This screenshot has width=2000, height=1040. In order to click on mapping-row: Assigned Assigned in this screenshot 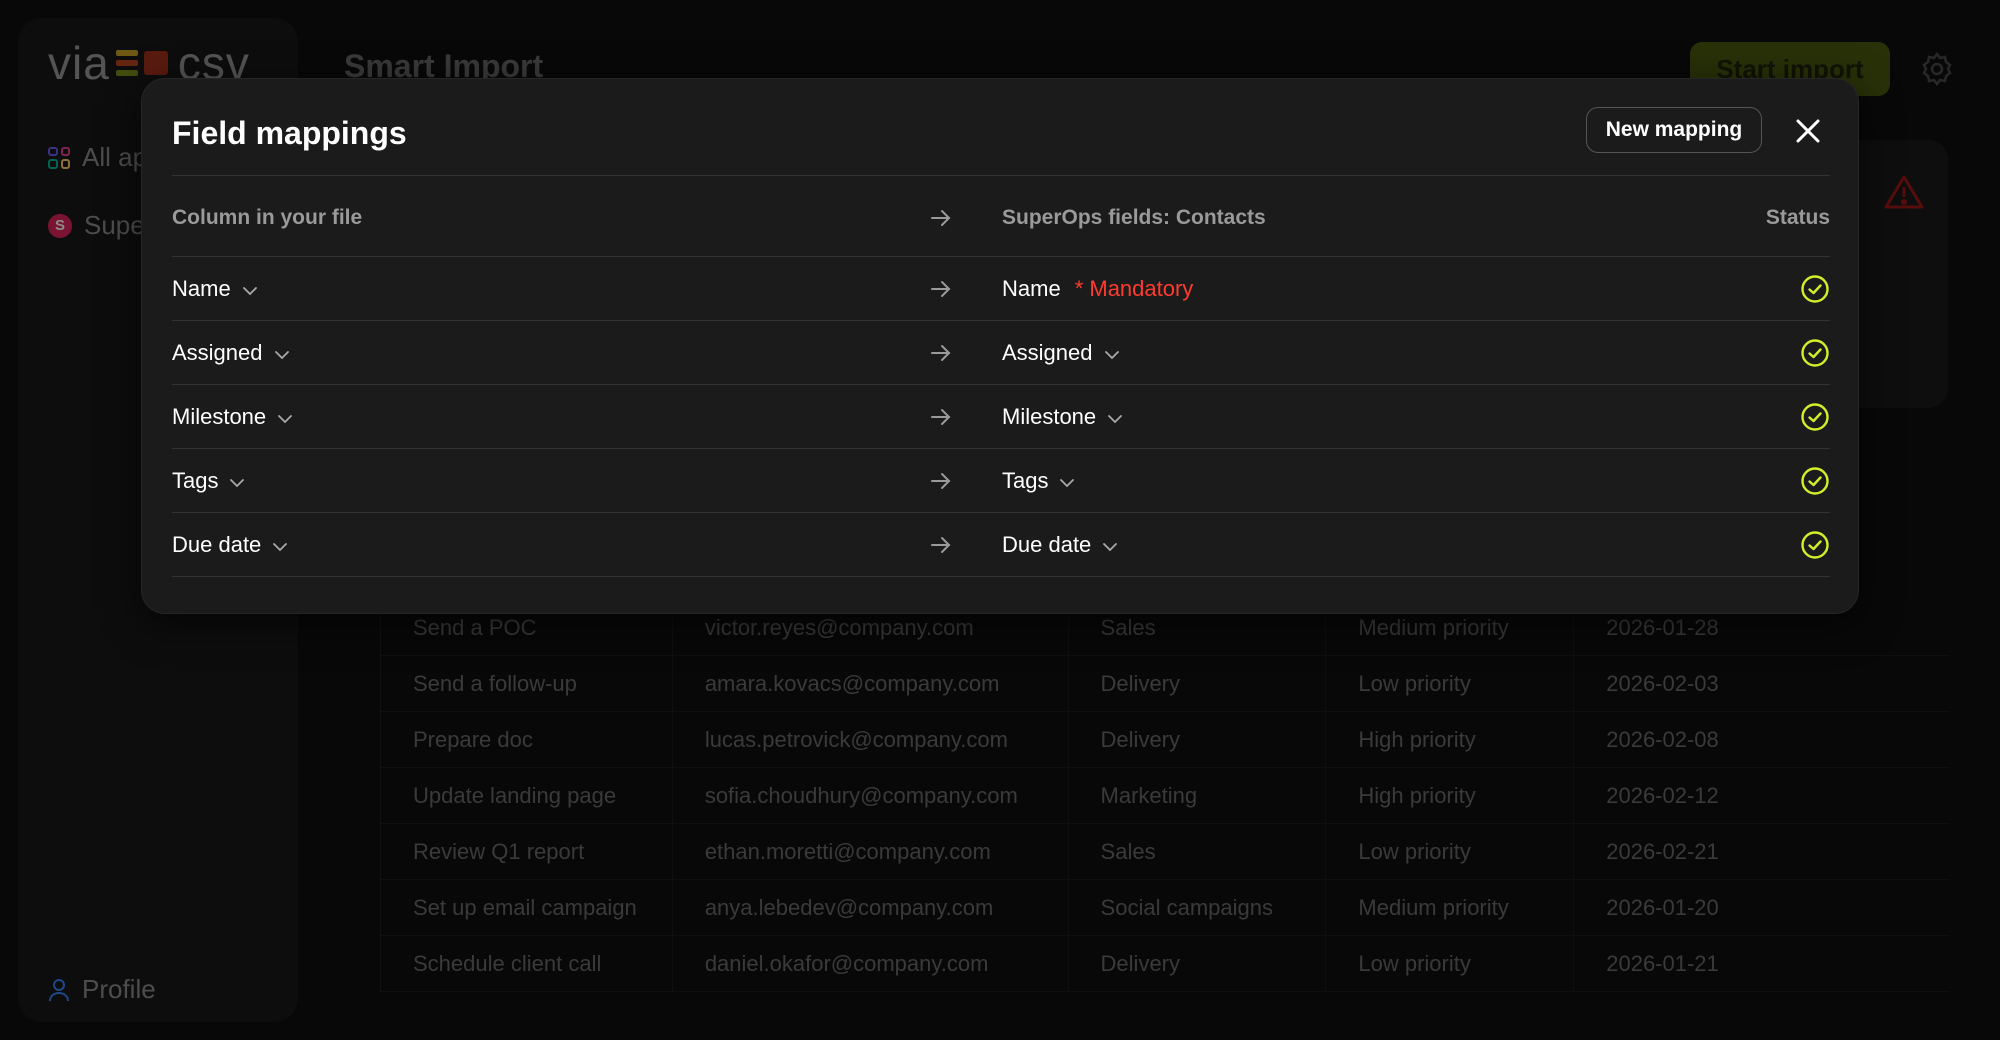, I will do `click(1001, 353)`.